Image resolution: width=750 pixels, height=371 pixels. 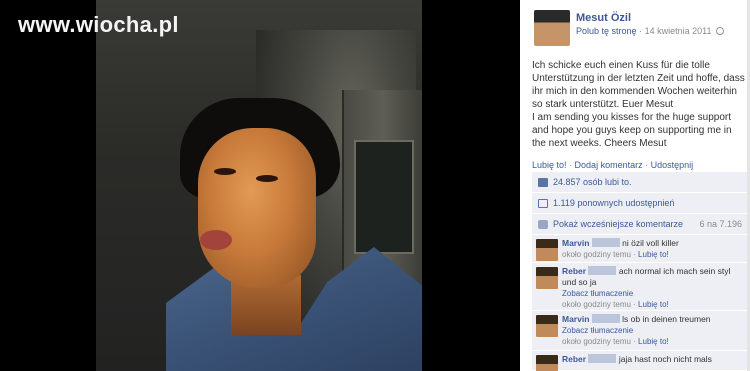 I want to click on shares-row: 1.119 ponownych udostępnień, so click(x=640, y=203).